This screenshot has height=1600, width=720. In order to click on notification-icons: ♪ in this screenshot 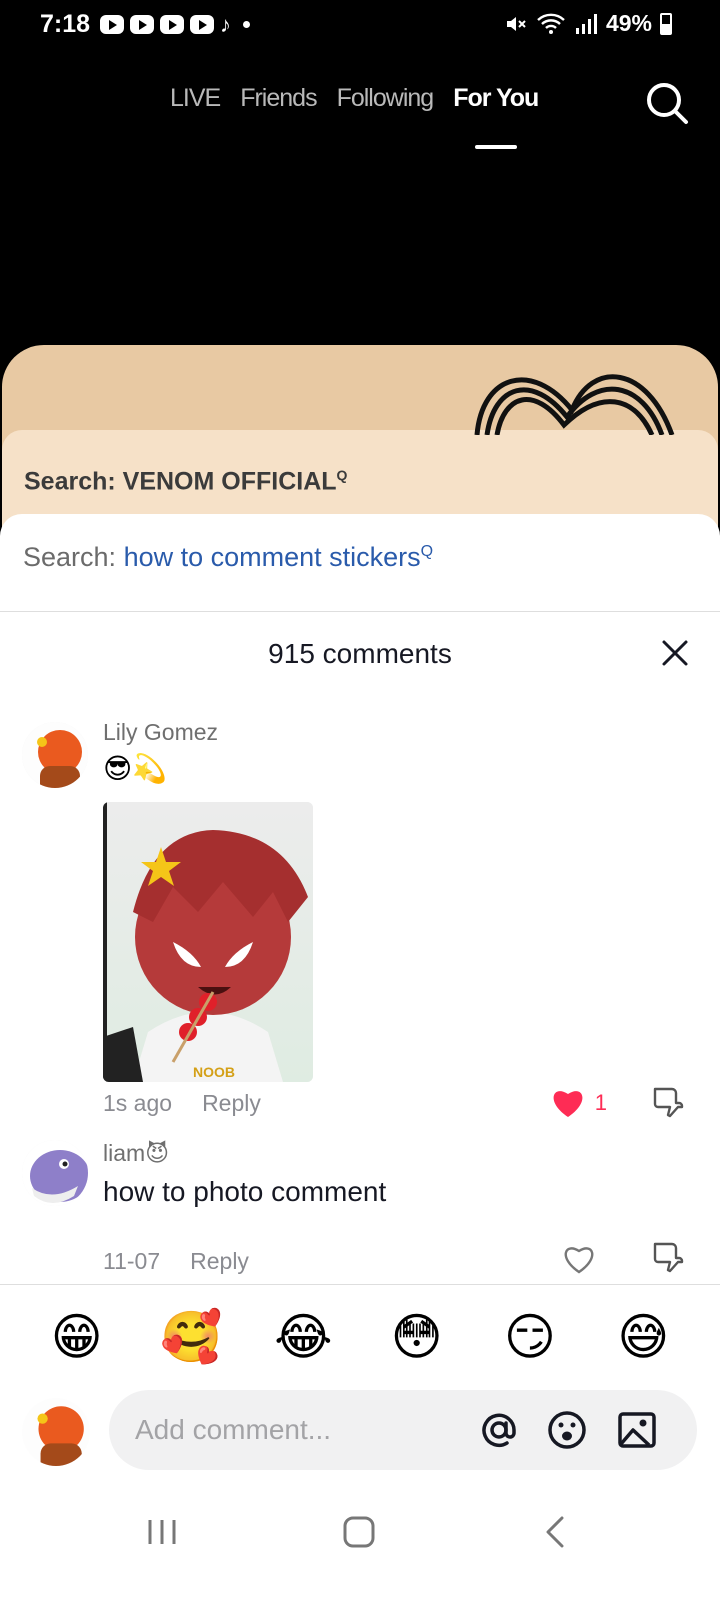, I will do `click(175, 24)`.